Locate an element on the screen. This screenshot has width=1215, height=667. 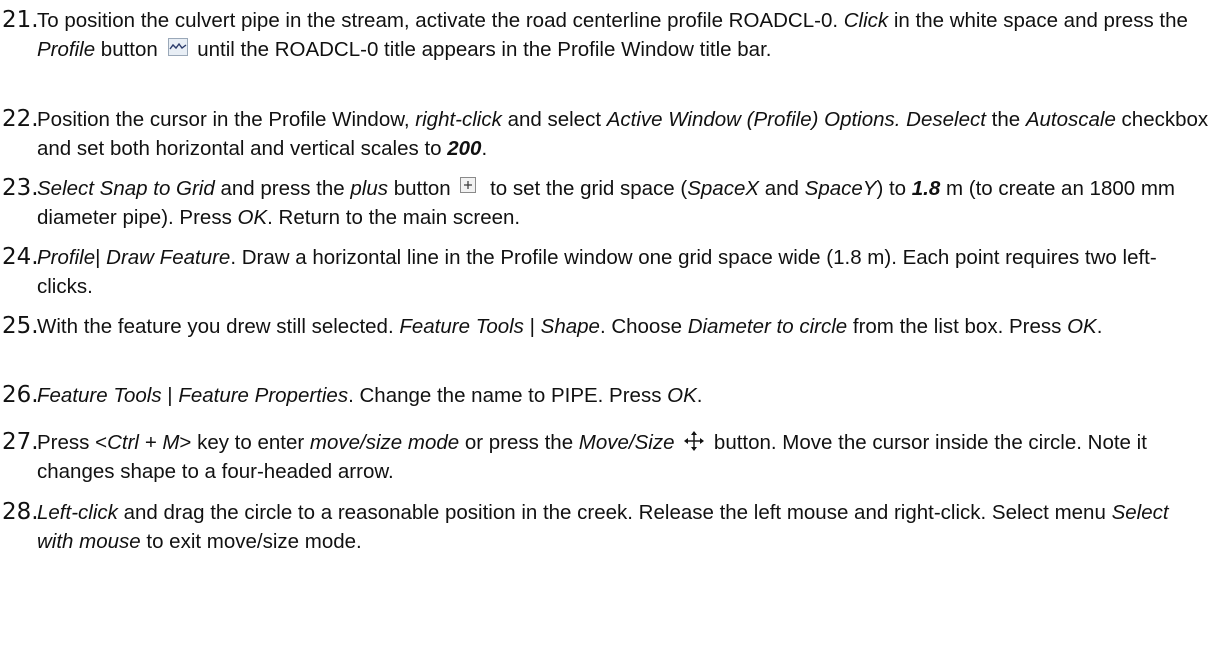
step-text-run: . Return to the main screen. is located at coordinates (394, 217).